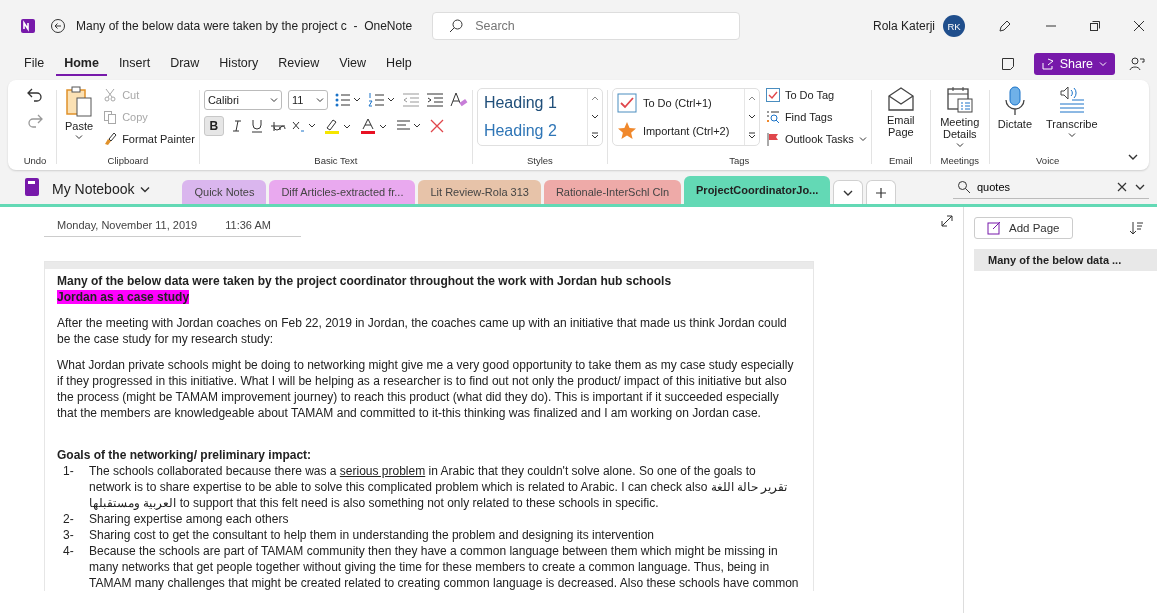 This screenshot has width=1157, height=613. What do you see at coordinates (444, 567) in the screenshot?
I see `list-item-text: Because the schools are part of TAMAM community then they have a common language between them which might be missing in many networks that get people together without giving the time for these members to create a common language. Thus, being in TAMAM many challenges that might be created related to creating common language is decreased. Also these schools have common` at bounding box center [444, 567].